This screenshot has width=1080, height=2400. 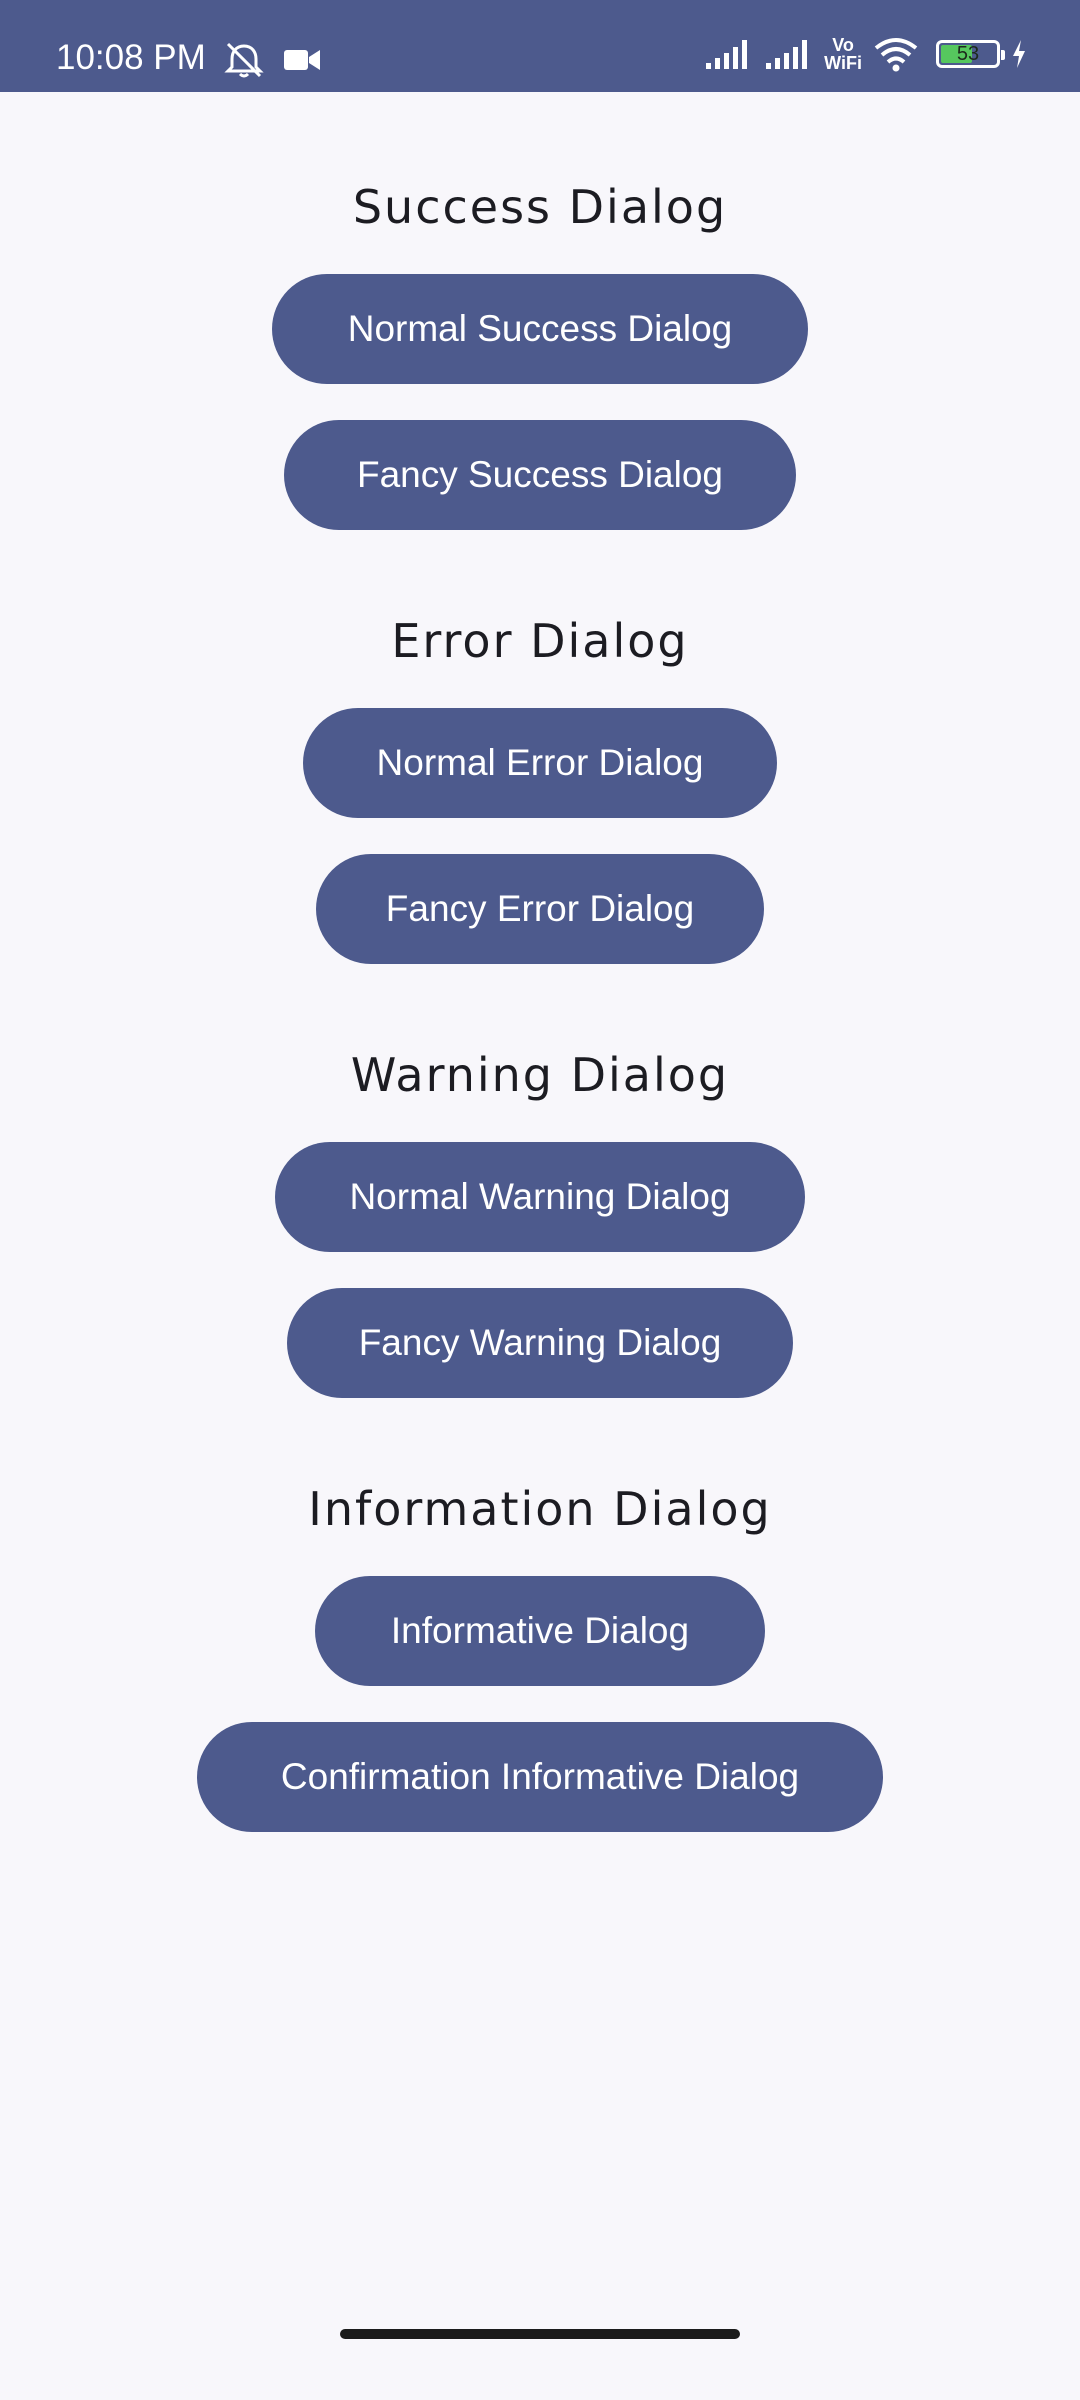 I want to click on status-right-icons: Vo WiFi 53, so click(x=866, y=54).